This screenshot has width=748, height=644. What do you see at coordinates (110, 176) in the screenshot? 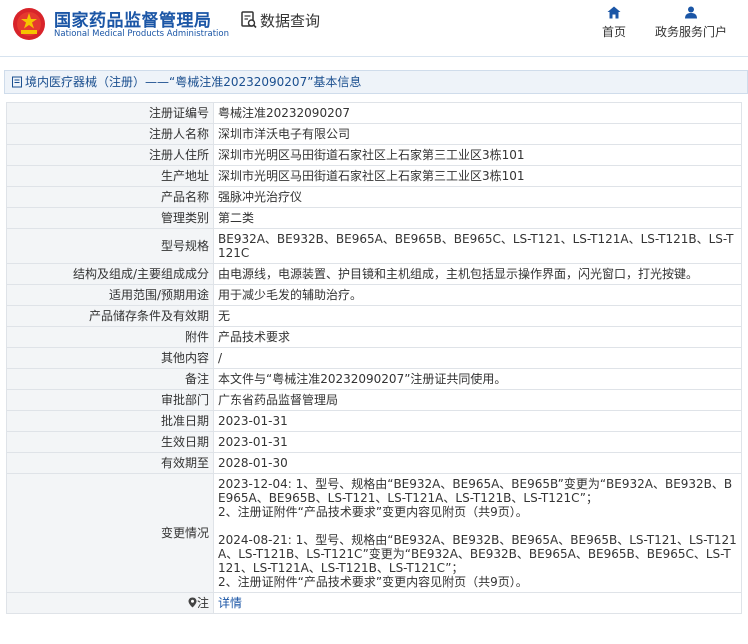
I see `detail-label: 生产地址` at bounding box center [110, 176].